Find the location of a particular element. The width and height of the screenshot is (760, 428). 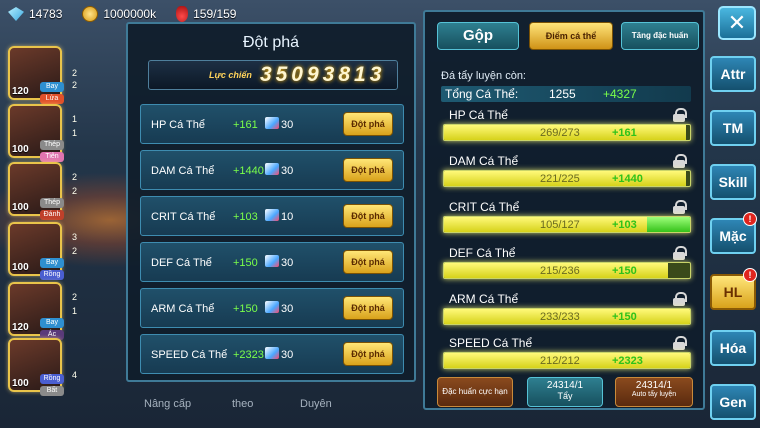

combat-power-box: Lực chiến 35093813 is located at coordinates (273, 75).